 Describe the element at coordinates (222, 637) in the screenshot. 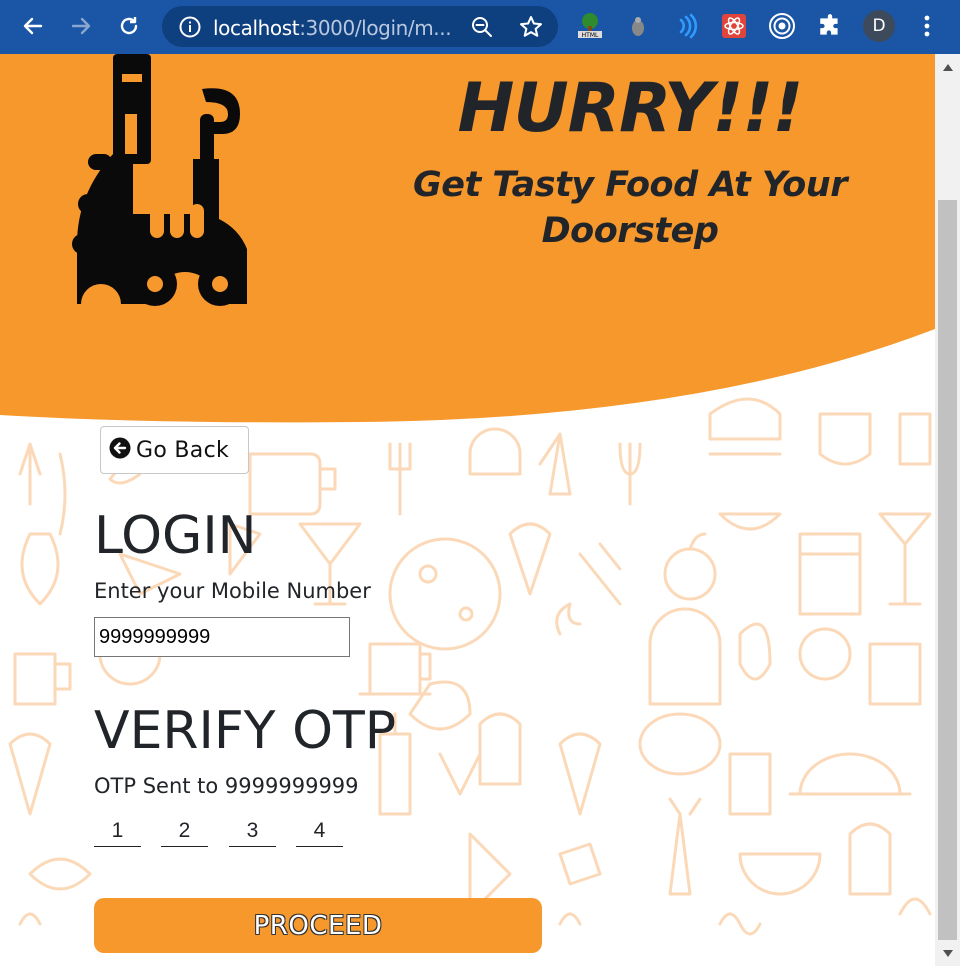

I see `mobile-number-input` at that location.